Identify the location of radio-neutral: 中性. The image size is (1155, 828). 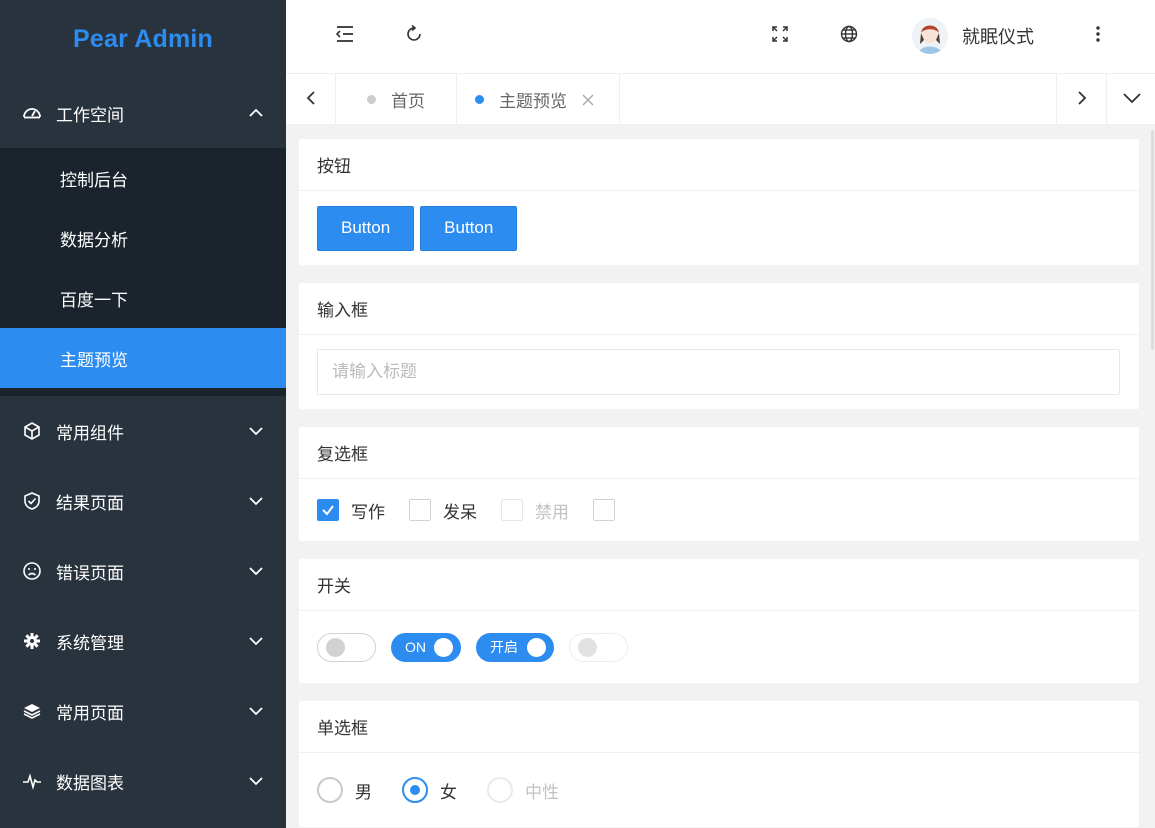
(523, 790).